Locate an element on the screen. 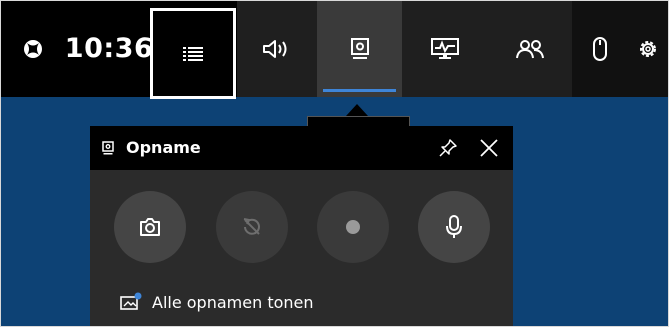  show-all-captures-link: Alle opnamen tonen is located at coordinates (217, 302).